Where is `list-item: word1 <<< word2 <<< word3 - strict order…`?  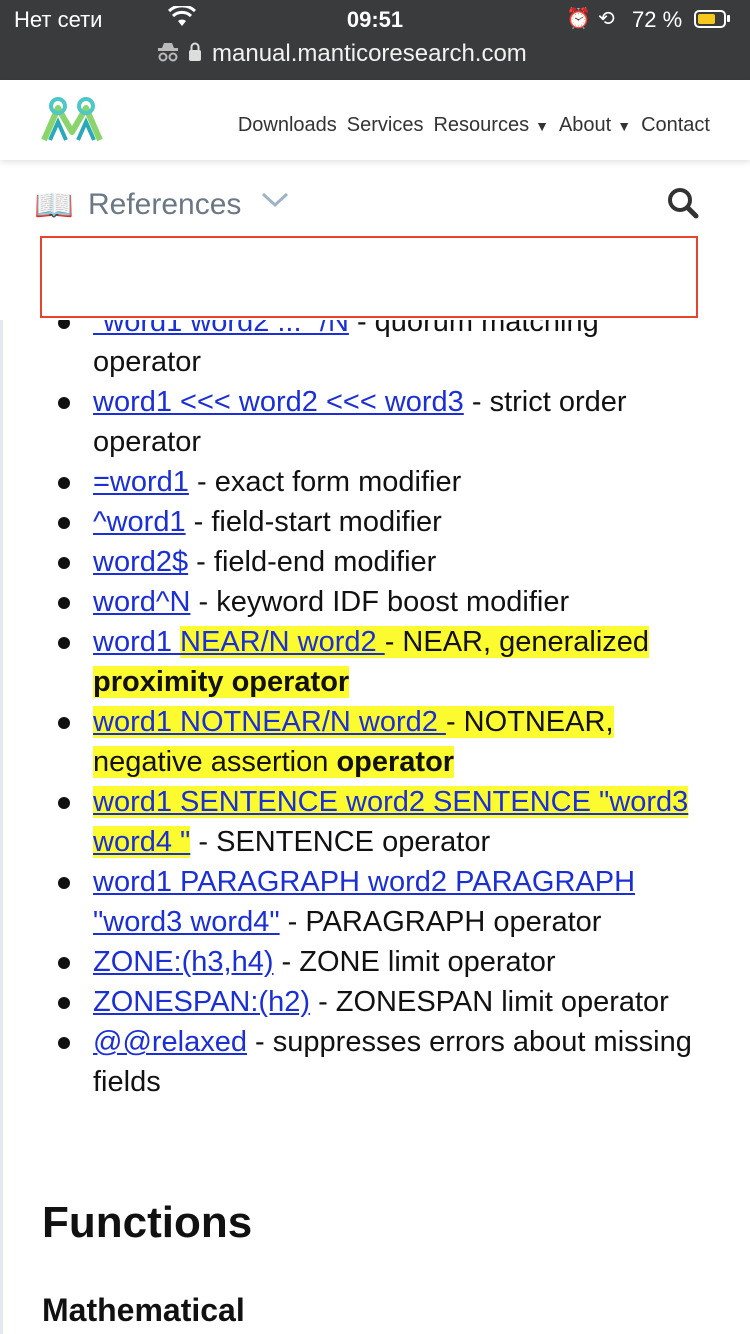
list-item: word1 <<< word2 <<< word3 - strict order… is located at coordinates (385, 422).